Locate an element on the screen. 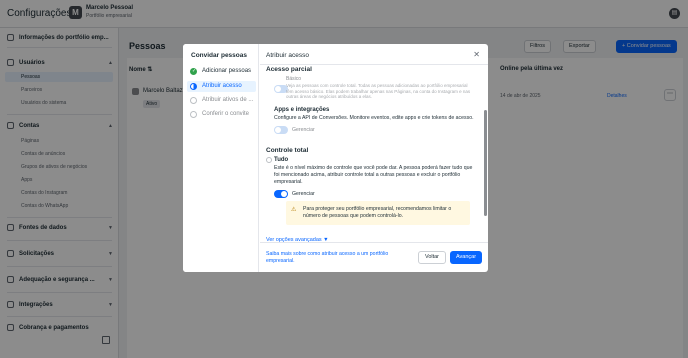 The height and width of the screenshot is (358, 688). step-conferir-convite: Conferir o convite is located at coordinates (221, 114).